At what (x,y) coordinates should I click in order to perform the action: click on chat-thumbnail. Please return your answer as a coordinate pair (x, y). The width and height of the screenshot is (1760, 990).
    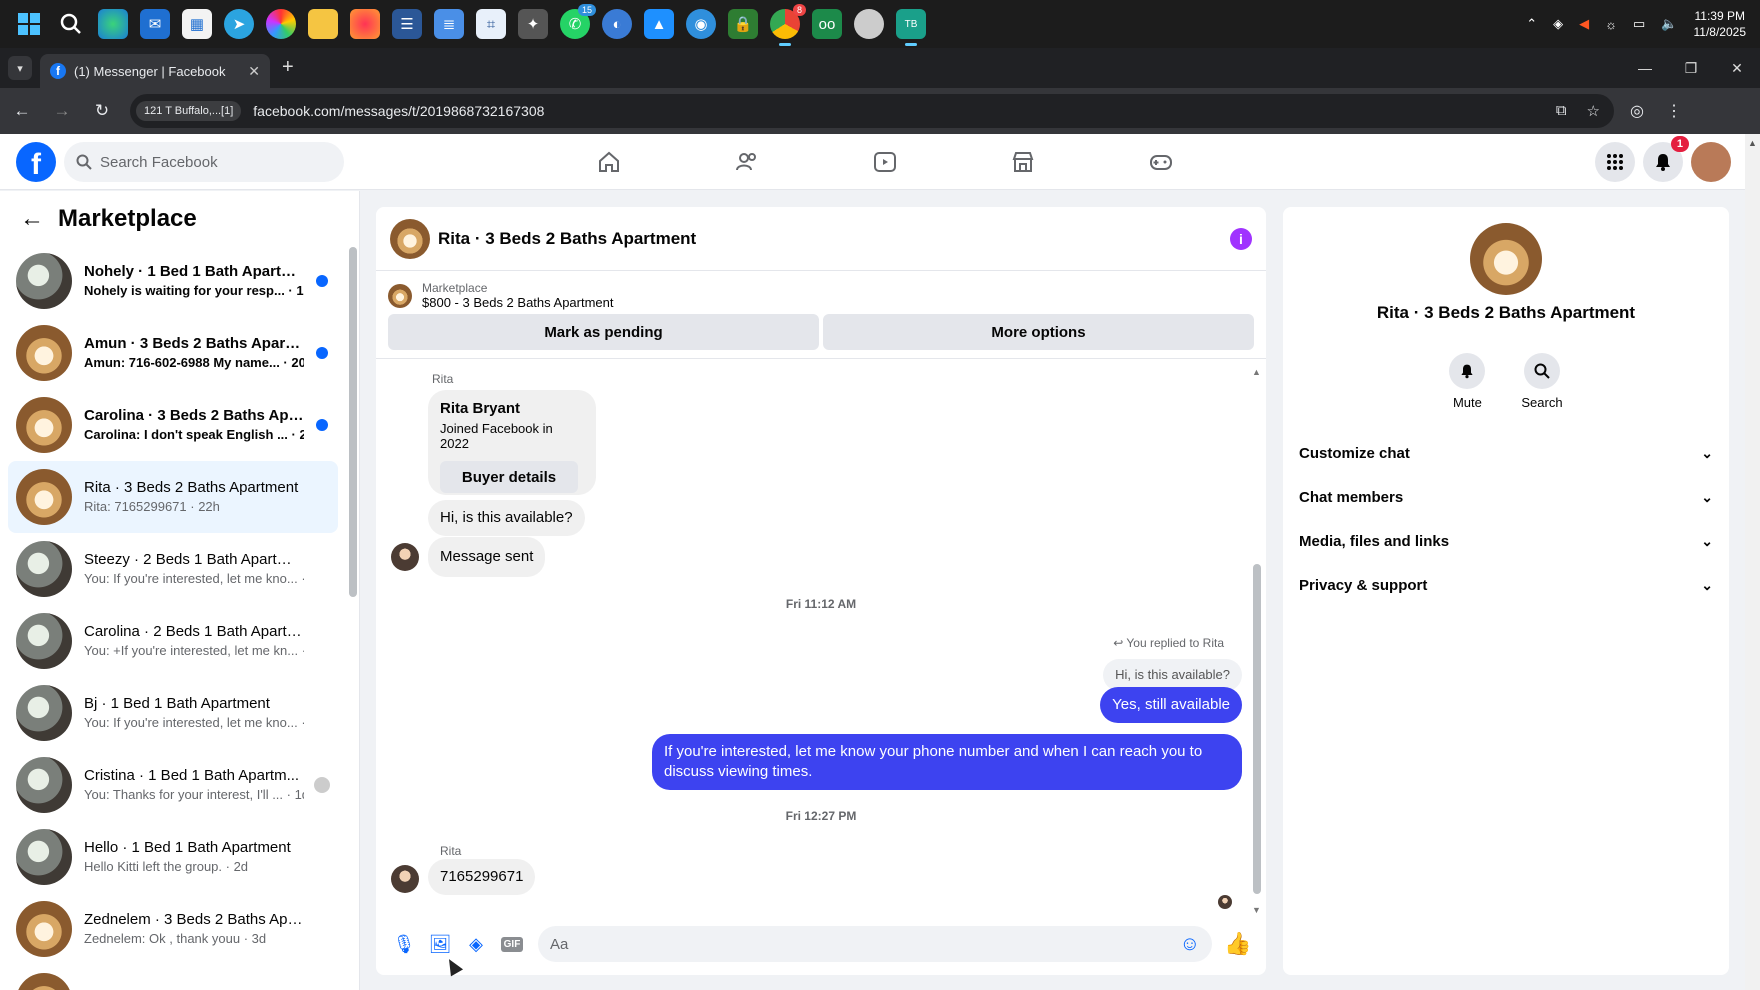
    Looking at the image, I should click on (410, 238).